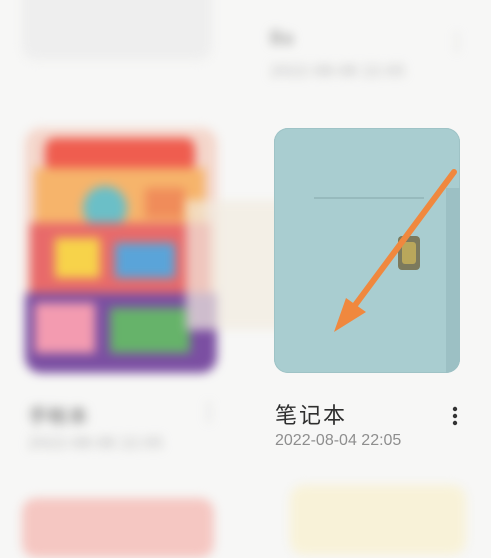 Image resolution: width=491 pixels, height=558 pixels. Describe the element at coordinates (378, 520) in the screenshot. I see `bottom-right-cover` at that location.